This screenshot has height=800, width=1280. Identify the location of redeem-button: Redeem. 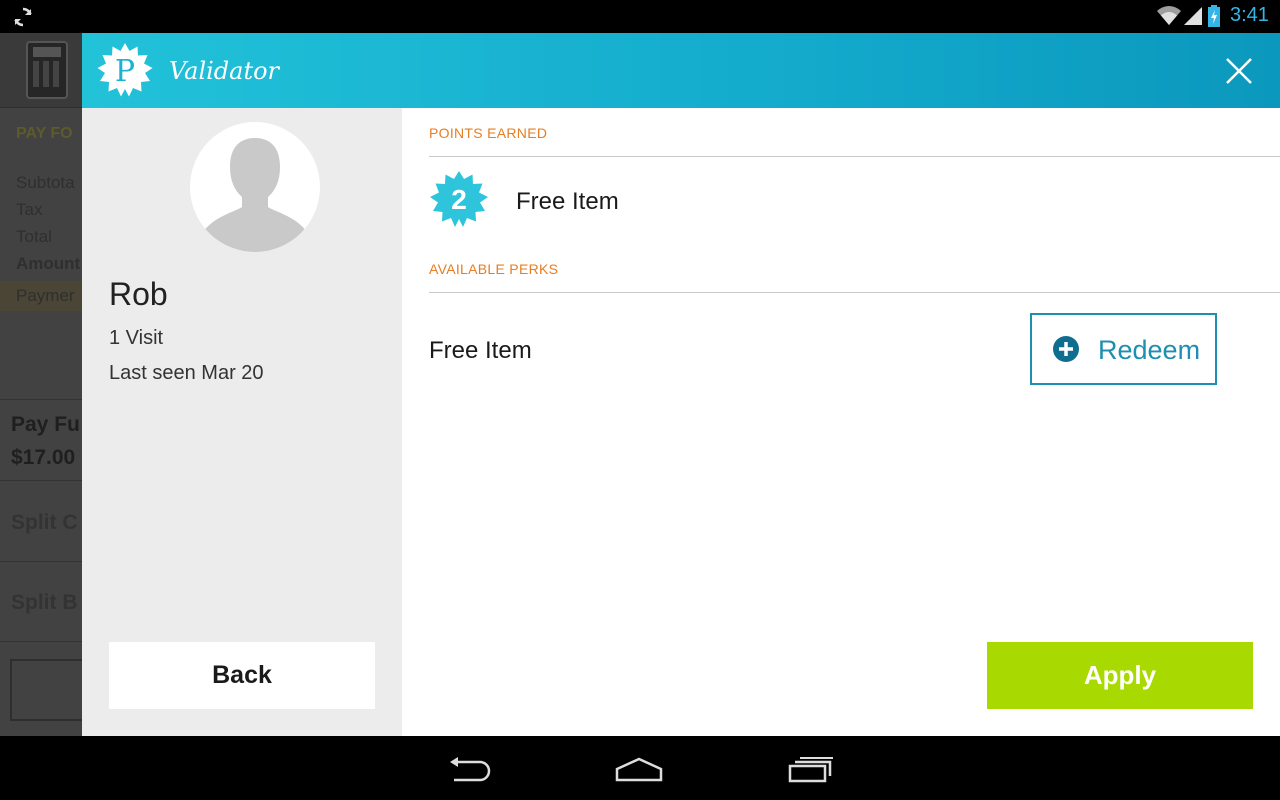
(1123, 349).